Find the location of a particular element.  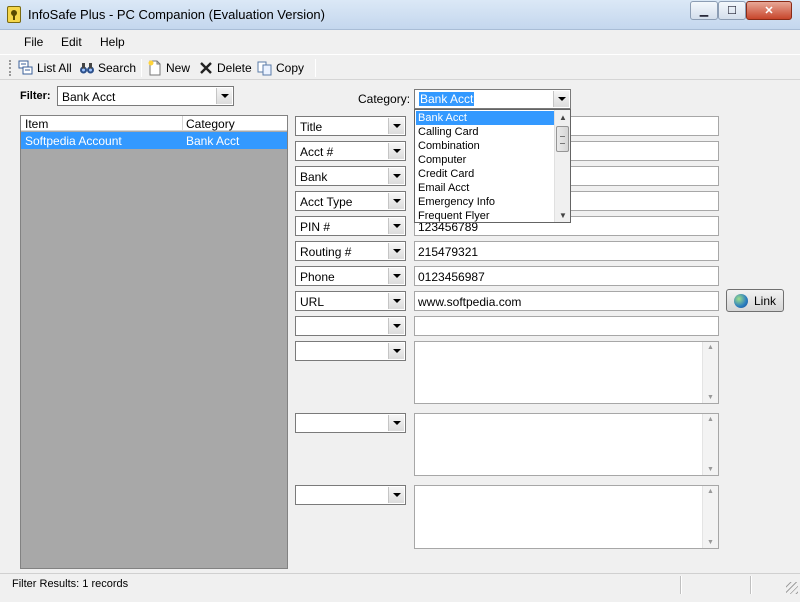

close-button: ✕ is located at coordinates (769, 10).